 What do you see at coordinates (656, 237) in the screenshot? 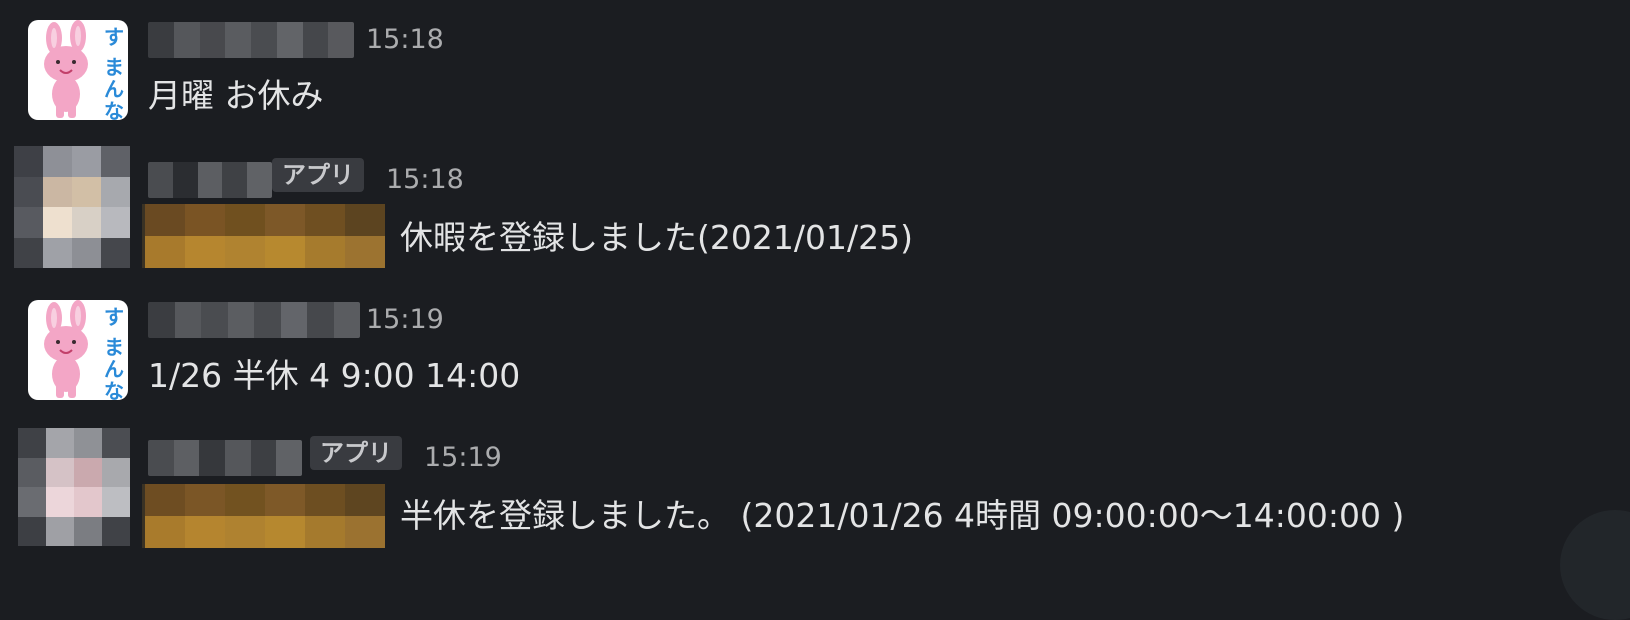
I see `message-text: 休暇を登録しました(2021/01/25)` at bounding box center [656, 237].